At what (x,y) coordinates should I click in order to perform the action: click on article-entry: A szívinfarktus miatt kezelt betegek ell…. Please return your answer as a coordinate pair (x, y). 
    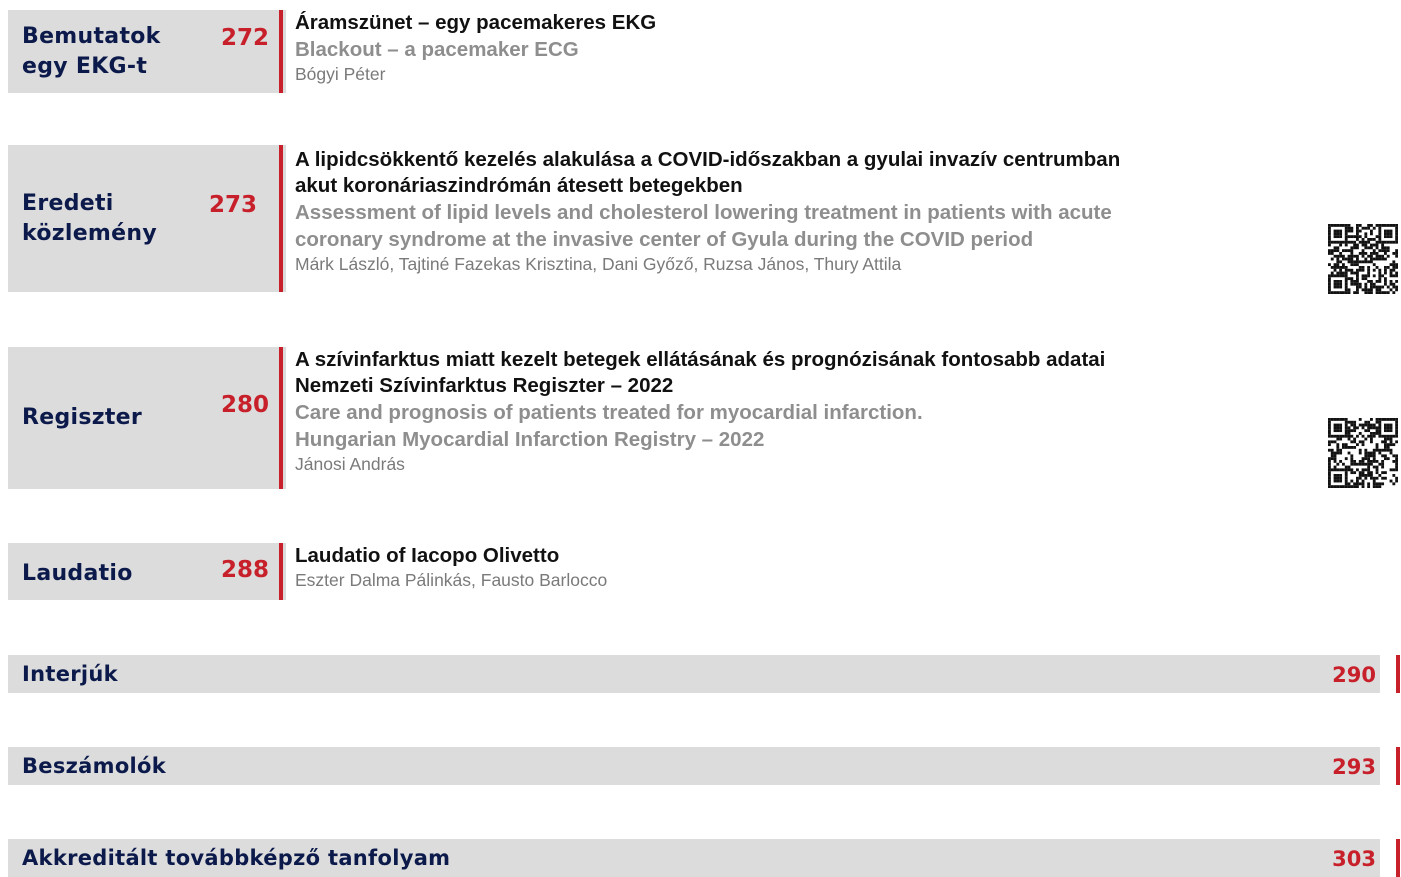
    Looking at the image, I should click on (700, 411).